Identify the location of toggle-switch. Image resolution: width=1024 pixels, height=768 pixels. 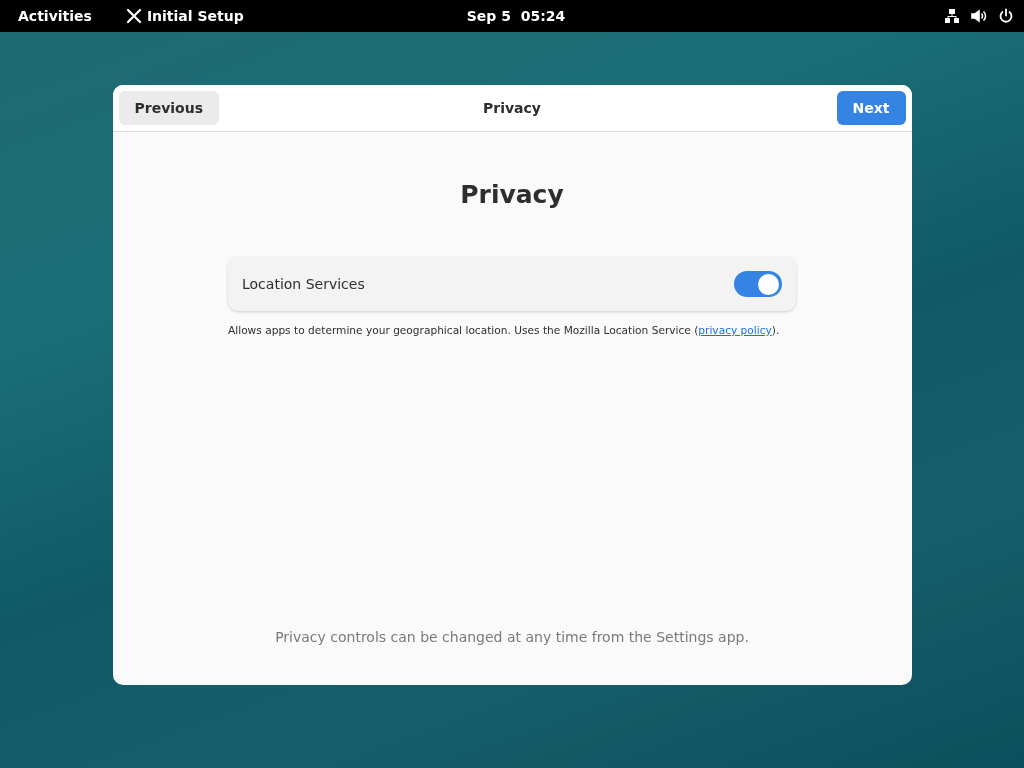
(758, 284).